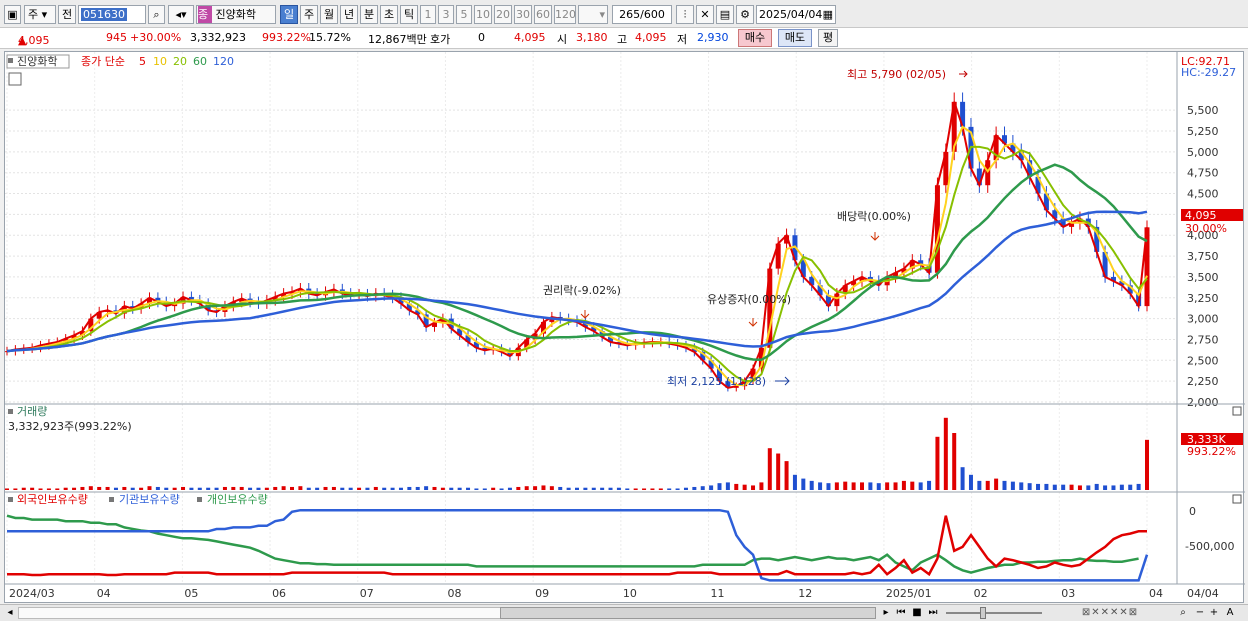 The width and height of the screenshot is (1248, 621). Describe the element at coordinates (10, 613) in the screenshot. I see `scroll-left-button: ◂` at that location.